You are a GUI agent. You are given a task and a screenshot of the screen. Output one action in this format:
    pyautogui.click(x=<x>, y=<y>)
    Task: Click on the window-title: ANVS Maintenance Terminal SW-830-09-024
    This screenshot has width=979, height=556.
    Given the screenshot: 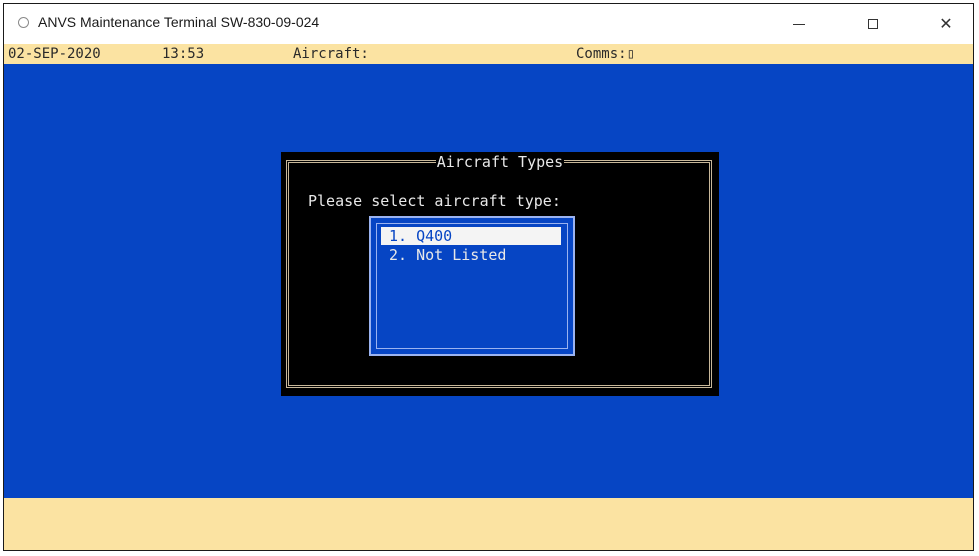 What is the action you would take?
    pyautogui.click(x=179, y=22)
    